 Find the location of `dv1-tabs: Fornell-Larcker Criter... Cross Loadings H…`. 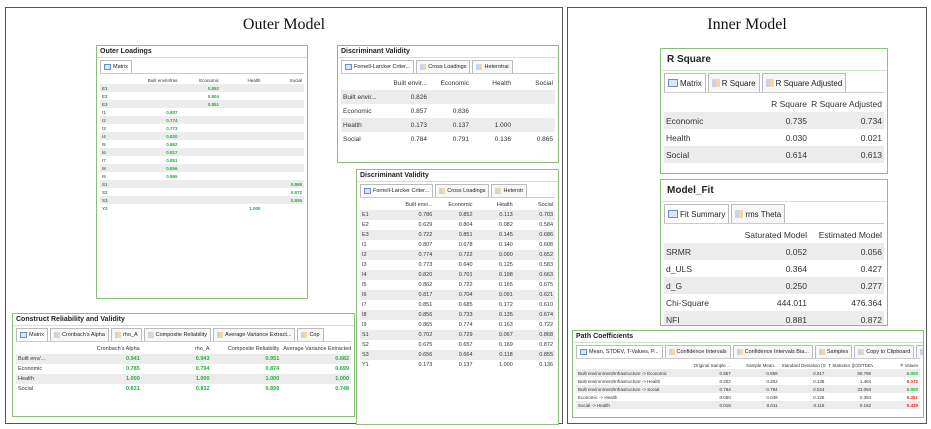

dv1-tabs: Fornell-Larcker Criter... Cross Loadings H… is located at coordinates (448, 67).